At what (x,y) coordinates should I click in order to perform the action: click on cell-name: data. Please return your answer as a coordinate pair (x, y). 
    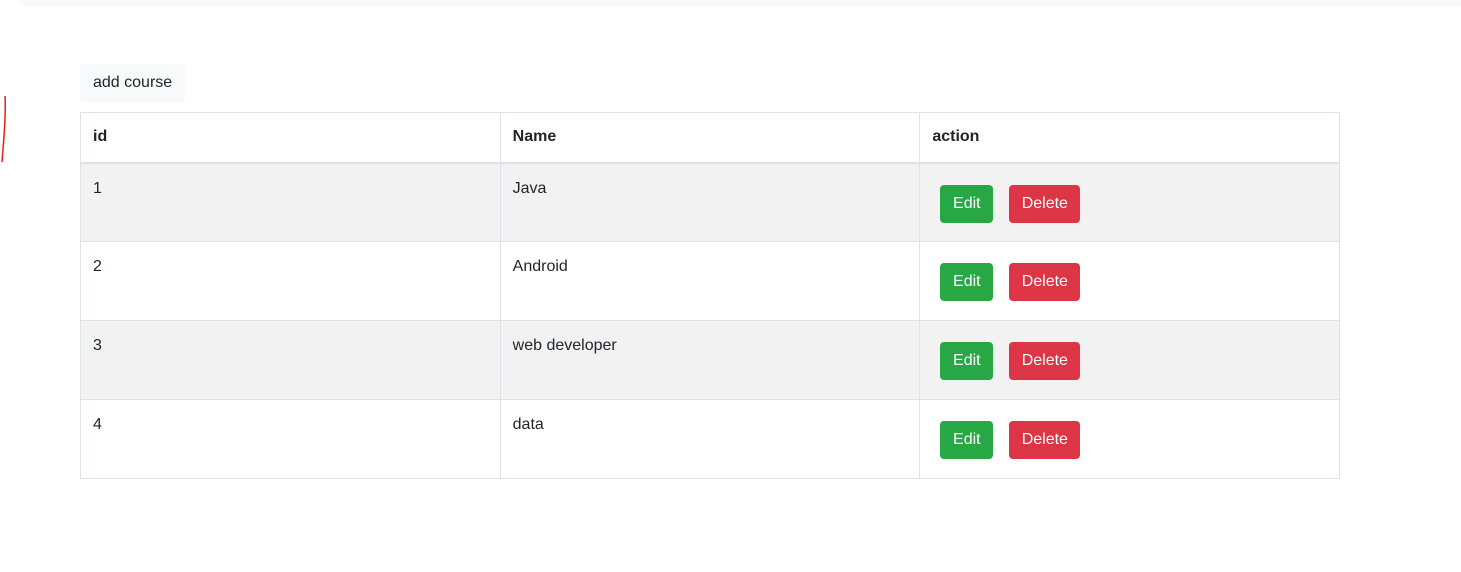
    Looking at the image, I should click on (710, 439).